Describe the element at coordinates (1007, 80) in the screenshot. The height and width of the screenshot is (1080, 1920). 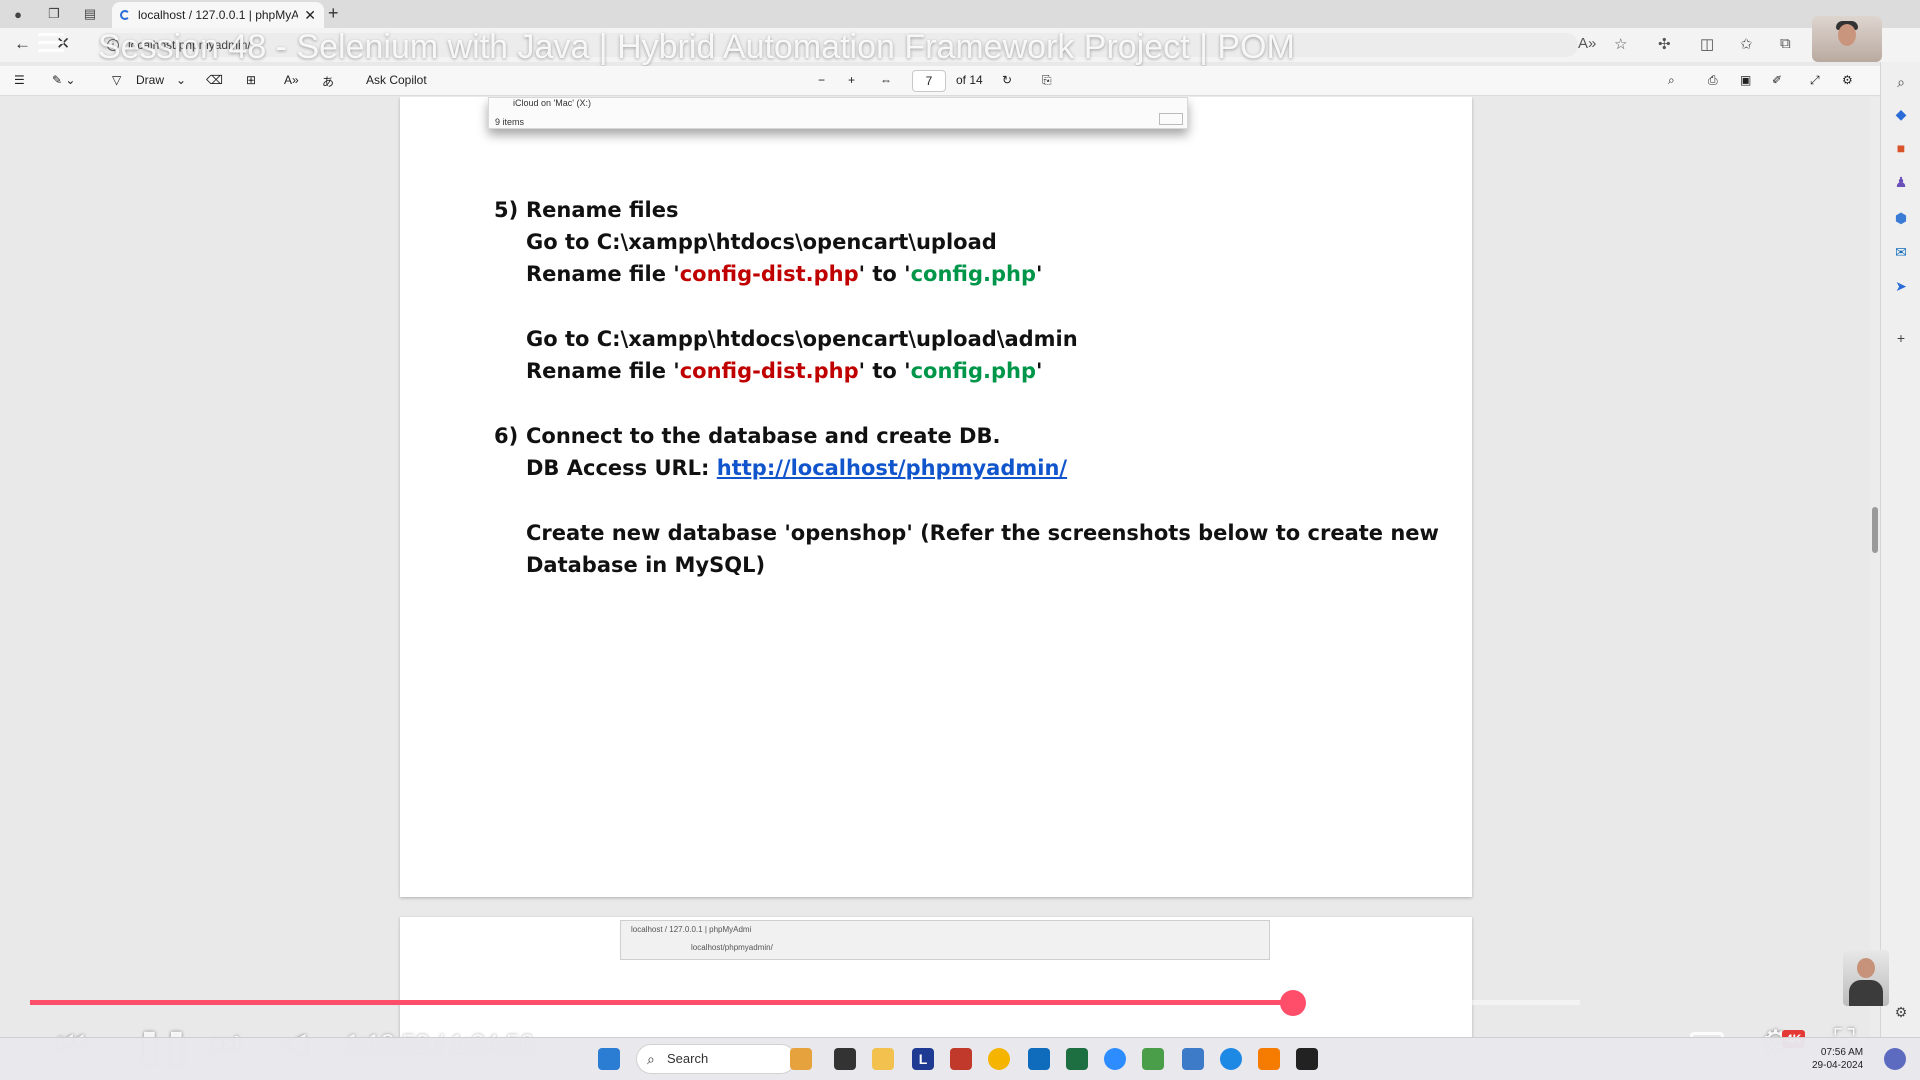
I see `rotate-icon: ↻` at that location.